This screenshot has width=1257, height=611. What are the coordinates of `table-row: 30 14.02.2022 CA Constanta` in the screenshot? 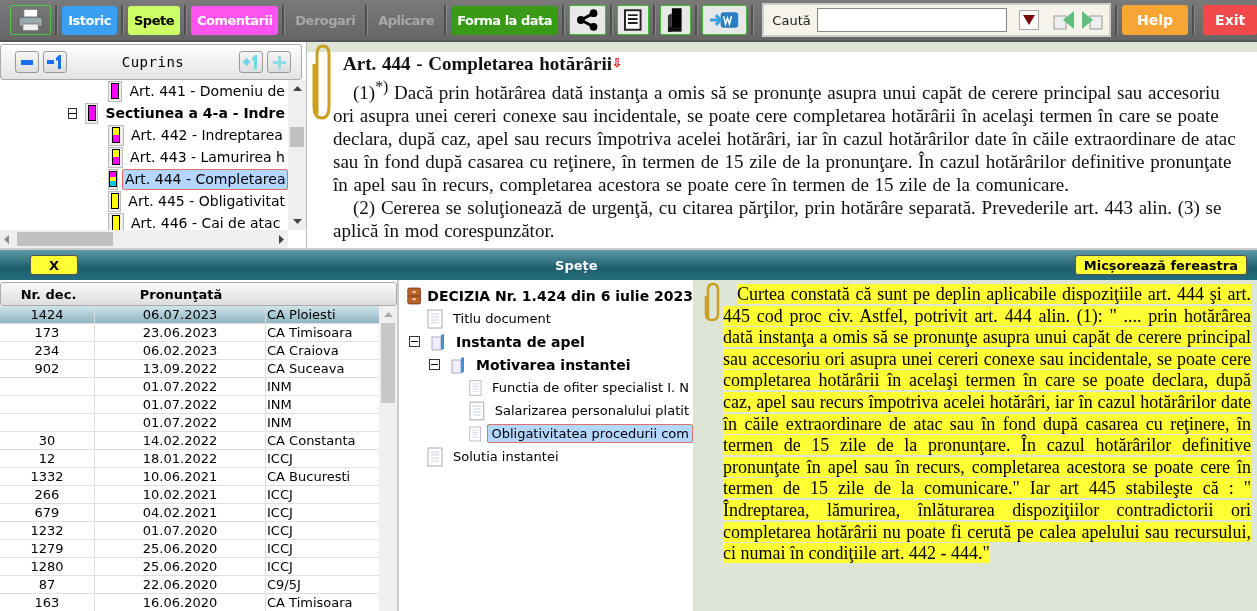 It's located at (189, 441).